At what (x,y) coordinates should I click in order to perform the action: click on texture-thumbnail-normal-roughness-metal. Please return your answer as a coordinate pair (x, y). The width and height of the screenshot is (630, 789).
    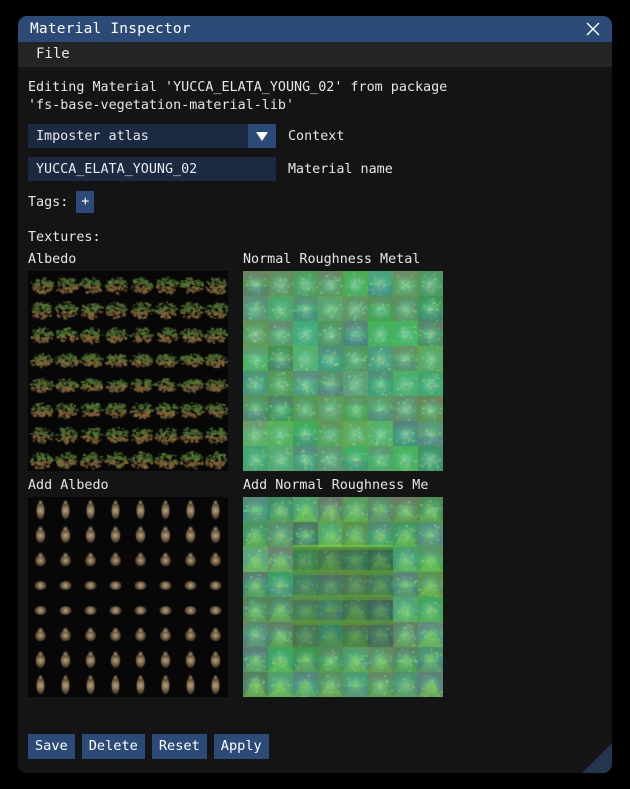
    Looking at the image, I should click on (343, 371).